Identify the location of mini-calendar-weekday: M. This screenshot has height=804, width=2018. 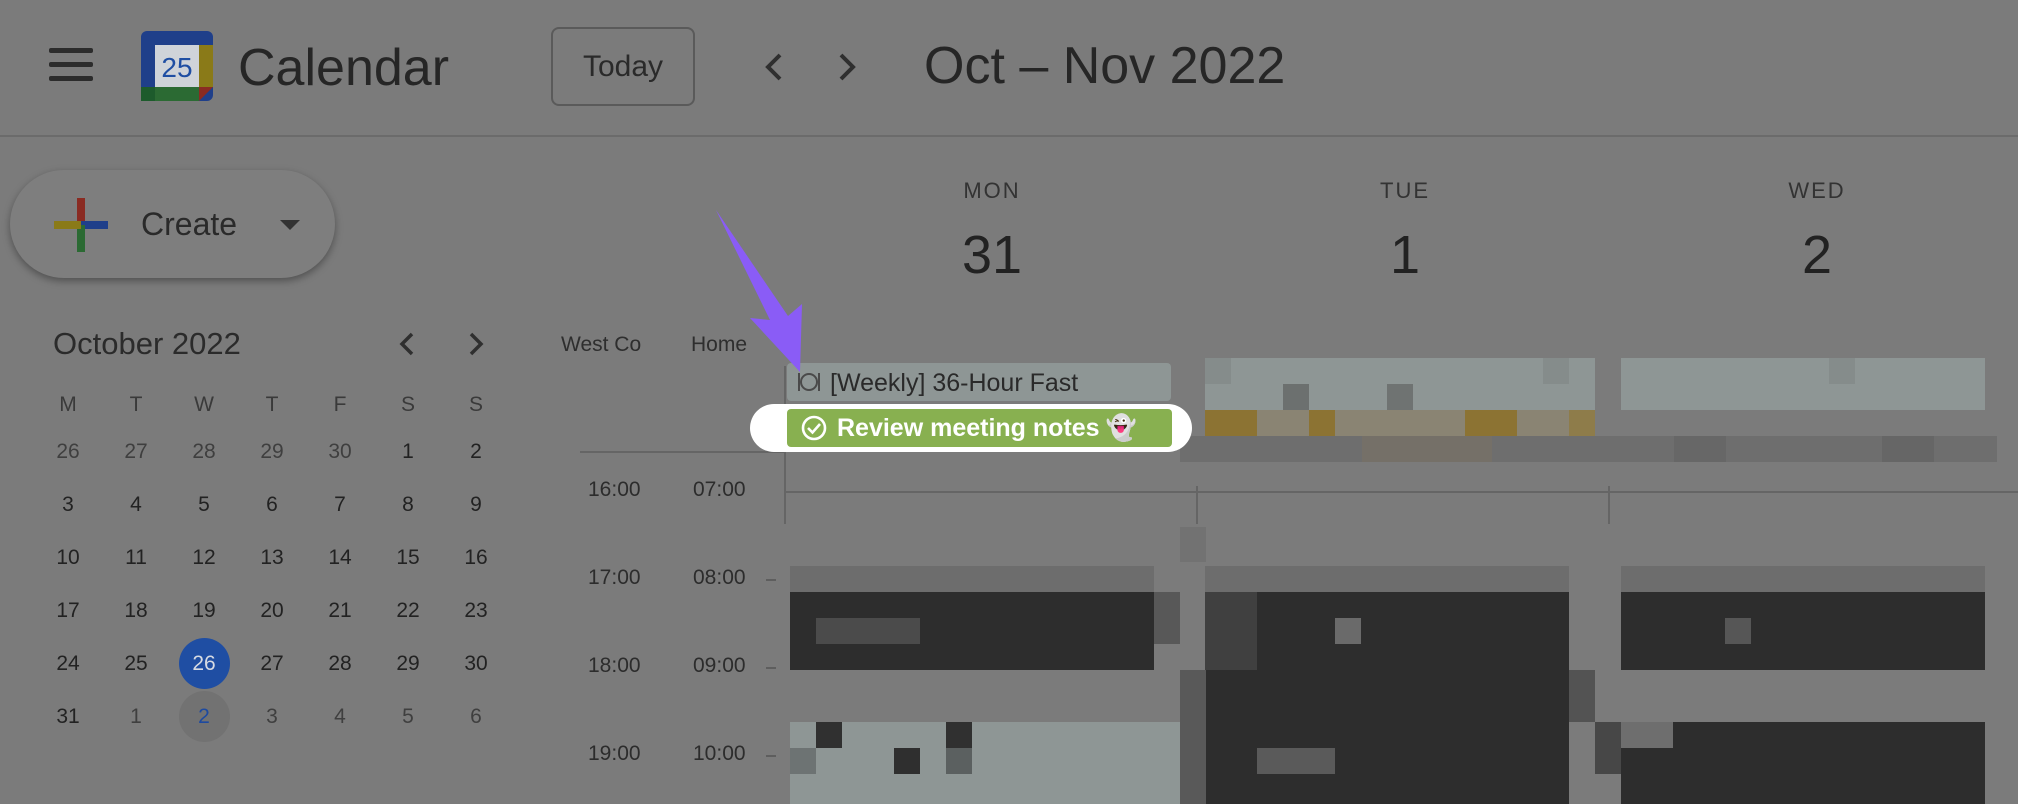
(68, 404).